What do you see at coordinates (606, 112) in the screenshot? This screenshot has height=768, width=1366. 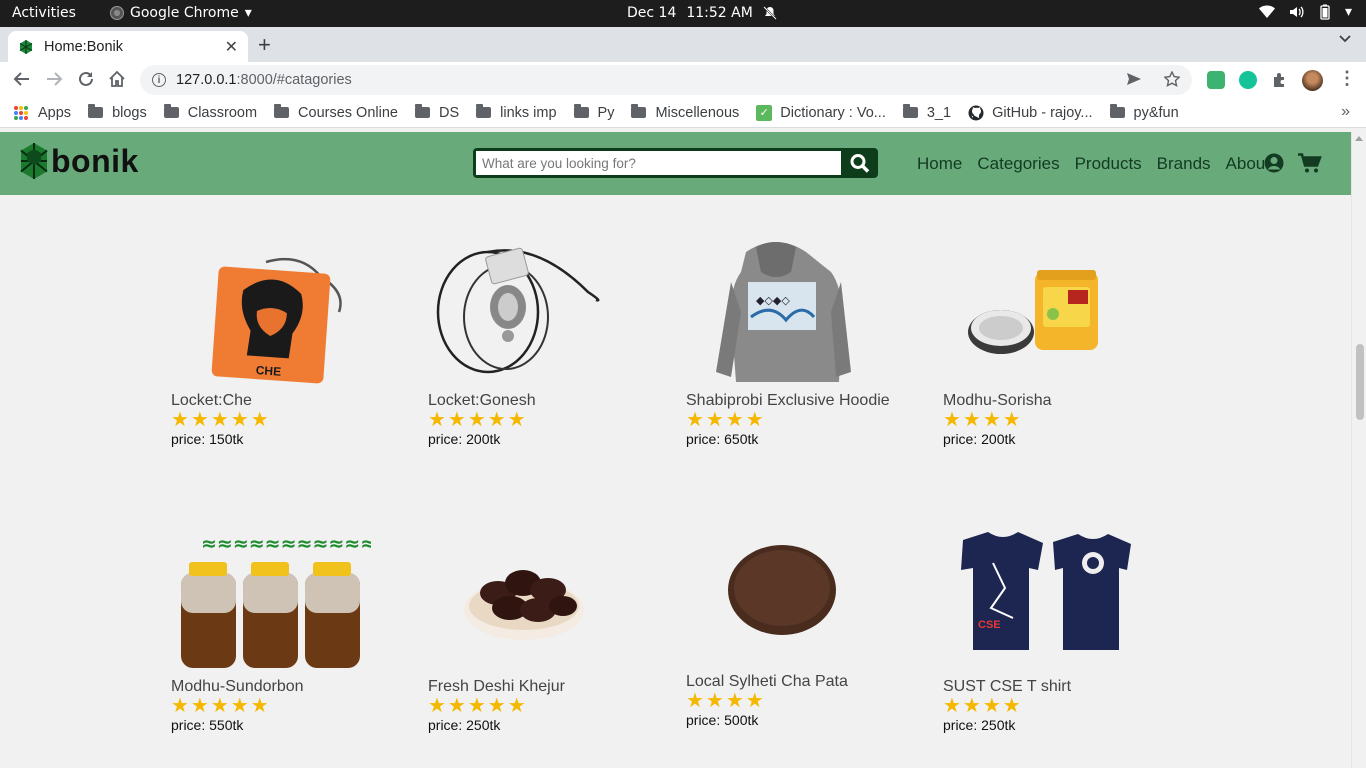 I see `bookmark-label: Py` at bounding box center [606, 112].